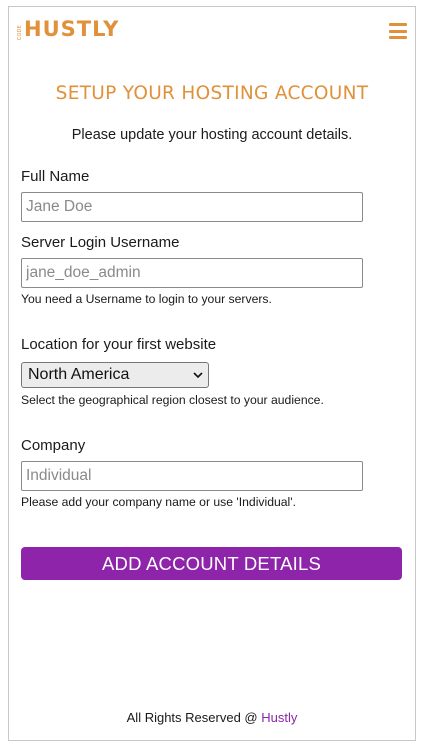 The height and width of the screenshot is (748, 424). I want to click on username-input, so click(192, 273).